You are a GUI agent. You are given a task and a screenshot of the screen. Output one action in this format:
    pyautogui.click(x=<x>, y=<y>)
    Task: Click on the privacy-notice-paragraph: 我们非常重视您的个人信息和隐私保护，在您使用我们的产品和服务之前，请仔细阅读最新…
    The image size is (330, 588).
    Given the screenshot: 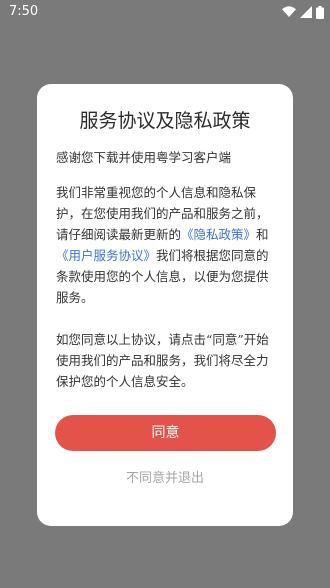 What is the action you would take?
    pyautogui.click(x=165, y=245)
    